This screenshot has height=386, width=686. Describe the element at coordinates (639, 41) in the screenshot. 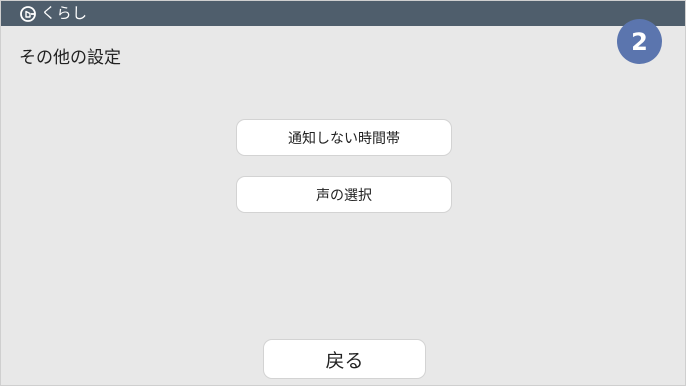

I see `step-number-badge: 2` at that location.